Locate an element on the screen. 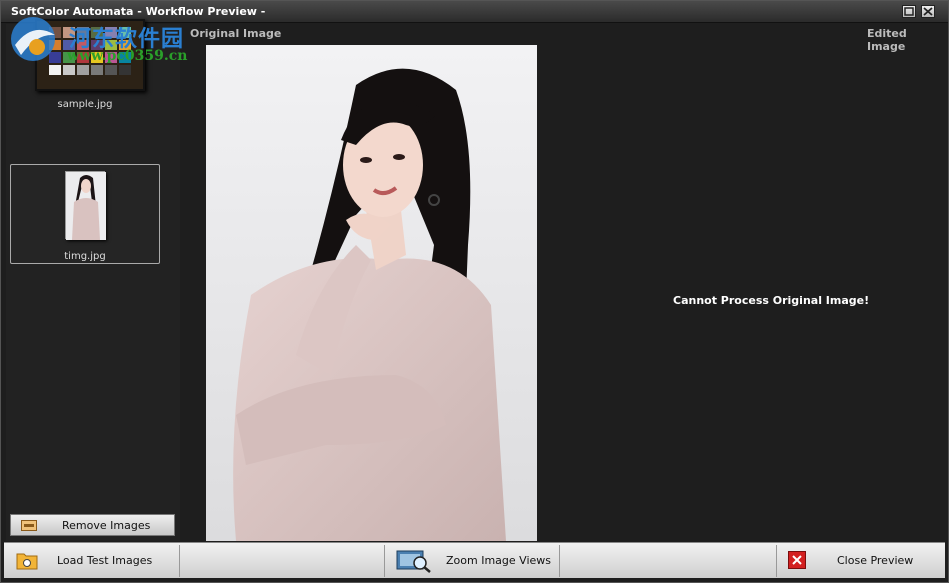 This screenshot has height=583, width=949. watermark-logo-icon is located at coordinates (33, 39).